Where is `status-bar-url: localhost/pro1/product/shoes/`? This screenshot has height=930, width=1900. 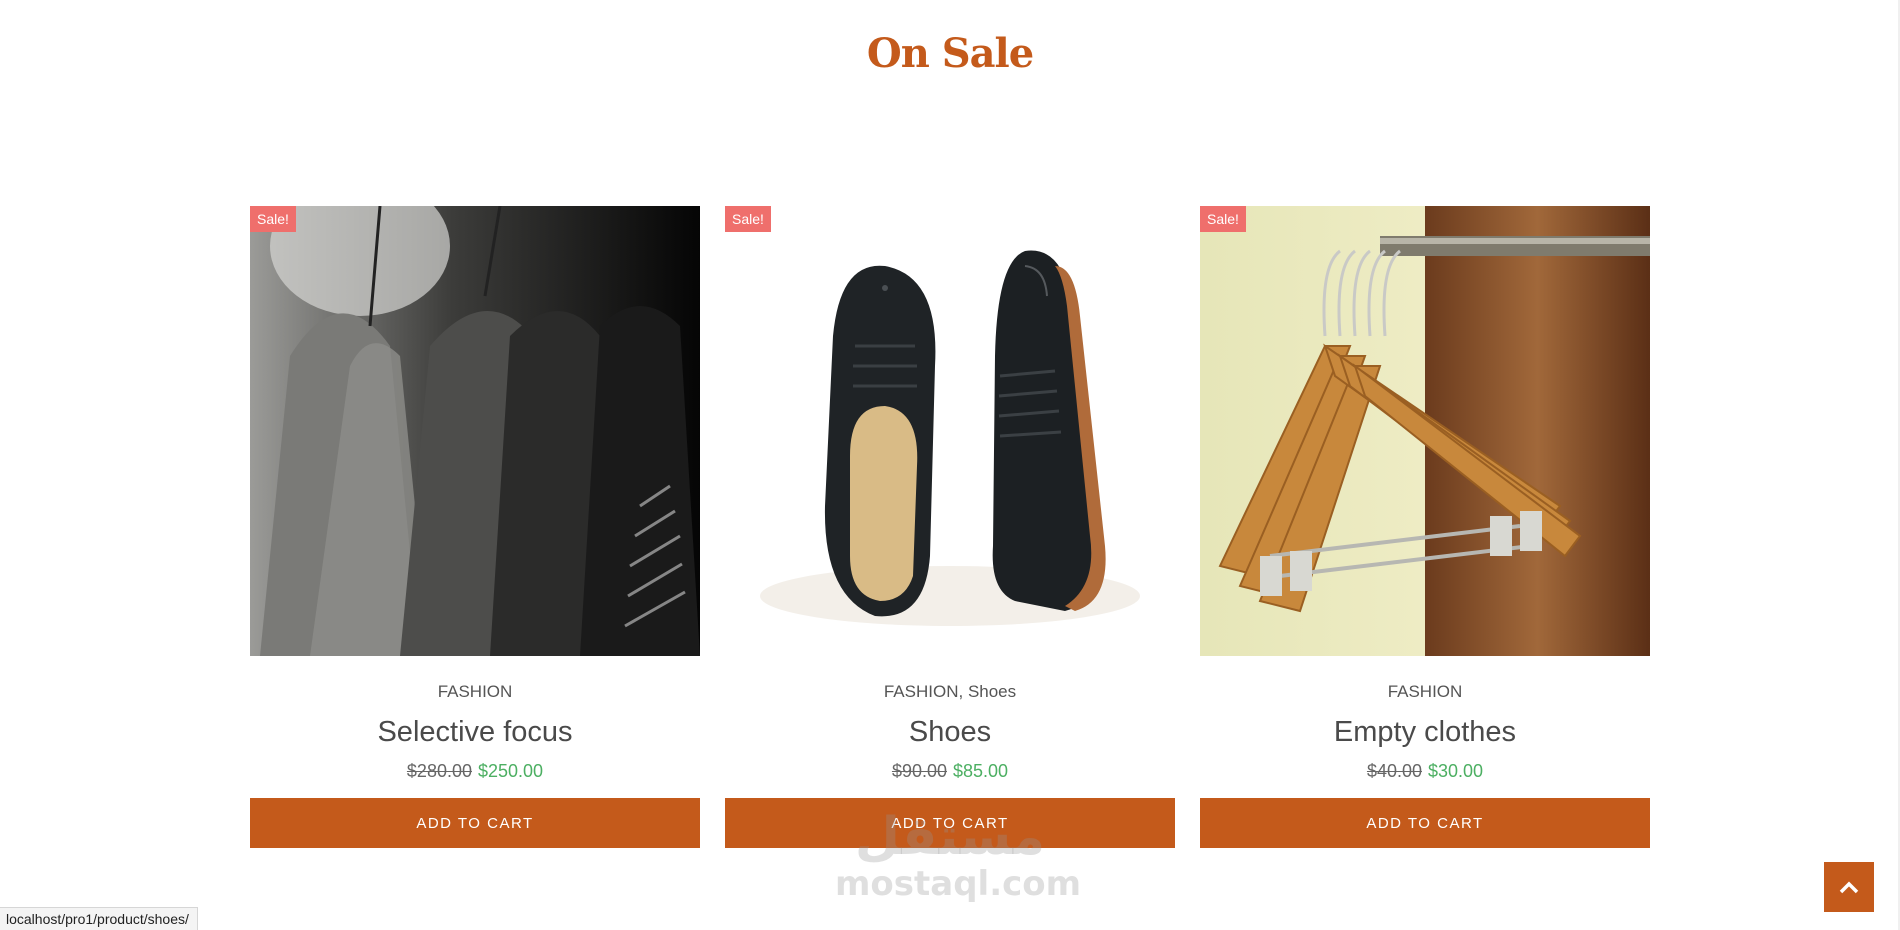
status-bar-url: localhost/pro1/product/shoes/ is located at coordinates (99, 918).